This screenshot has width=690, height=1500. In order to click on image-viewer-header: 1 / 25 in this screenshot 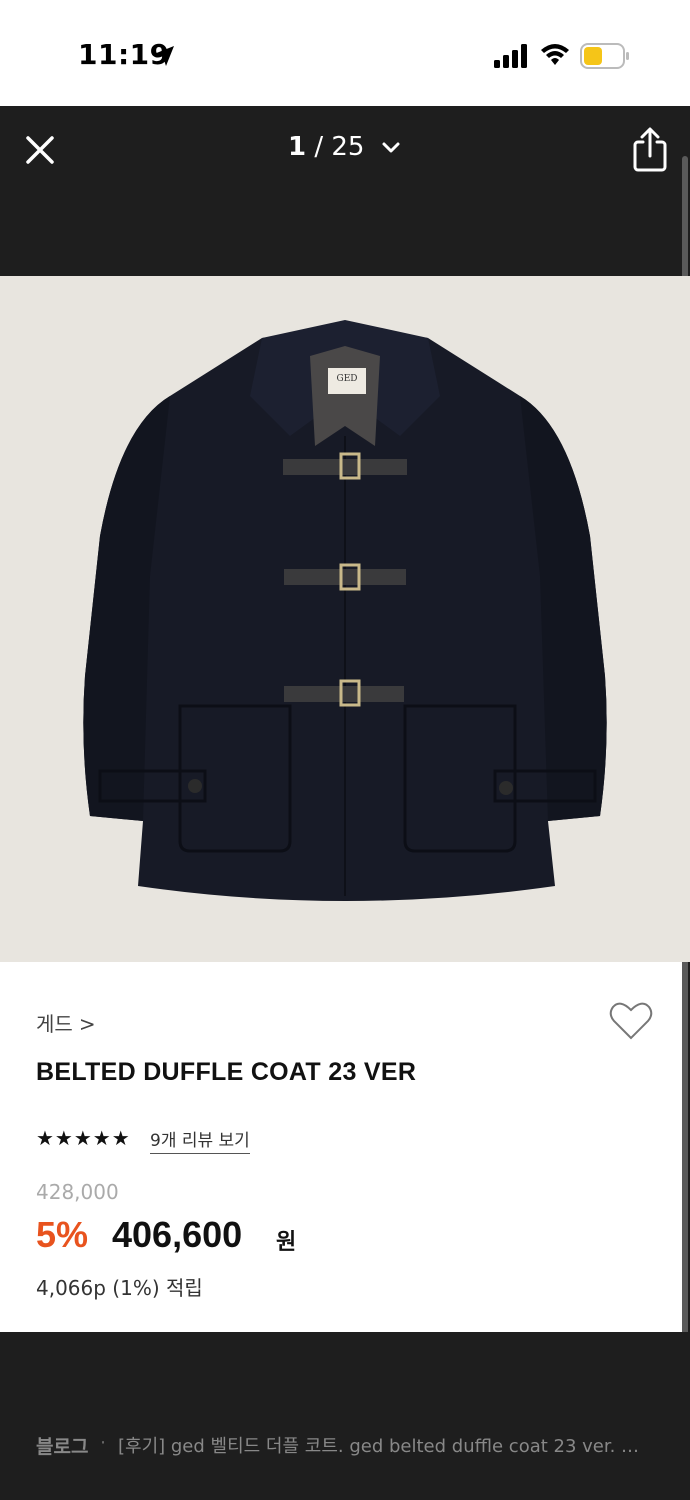, I will do `click(345, 191)`.